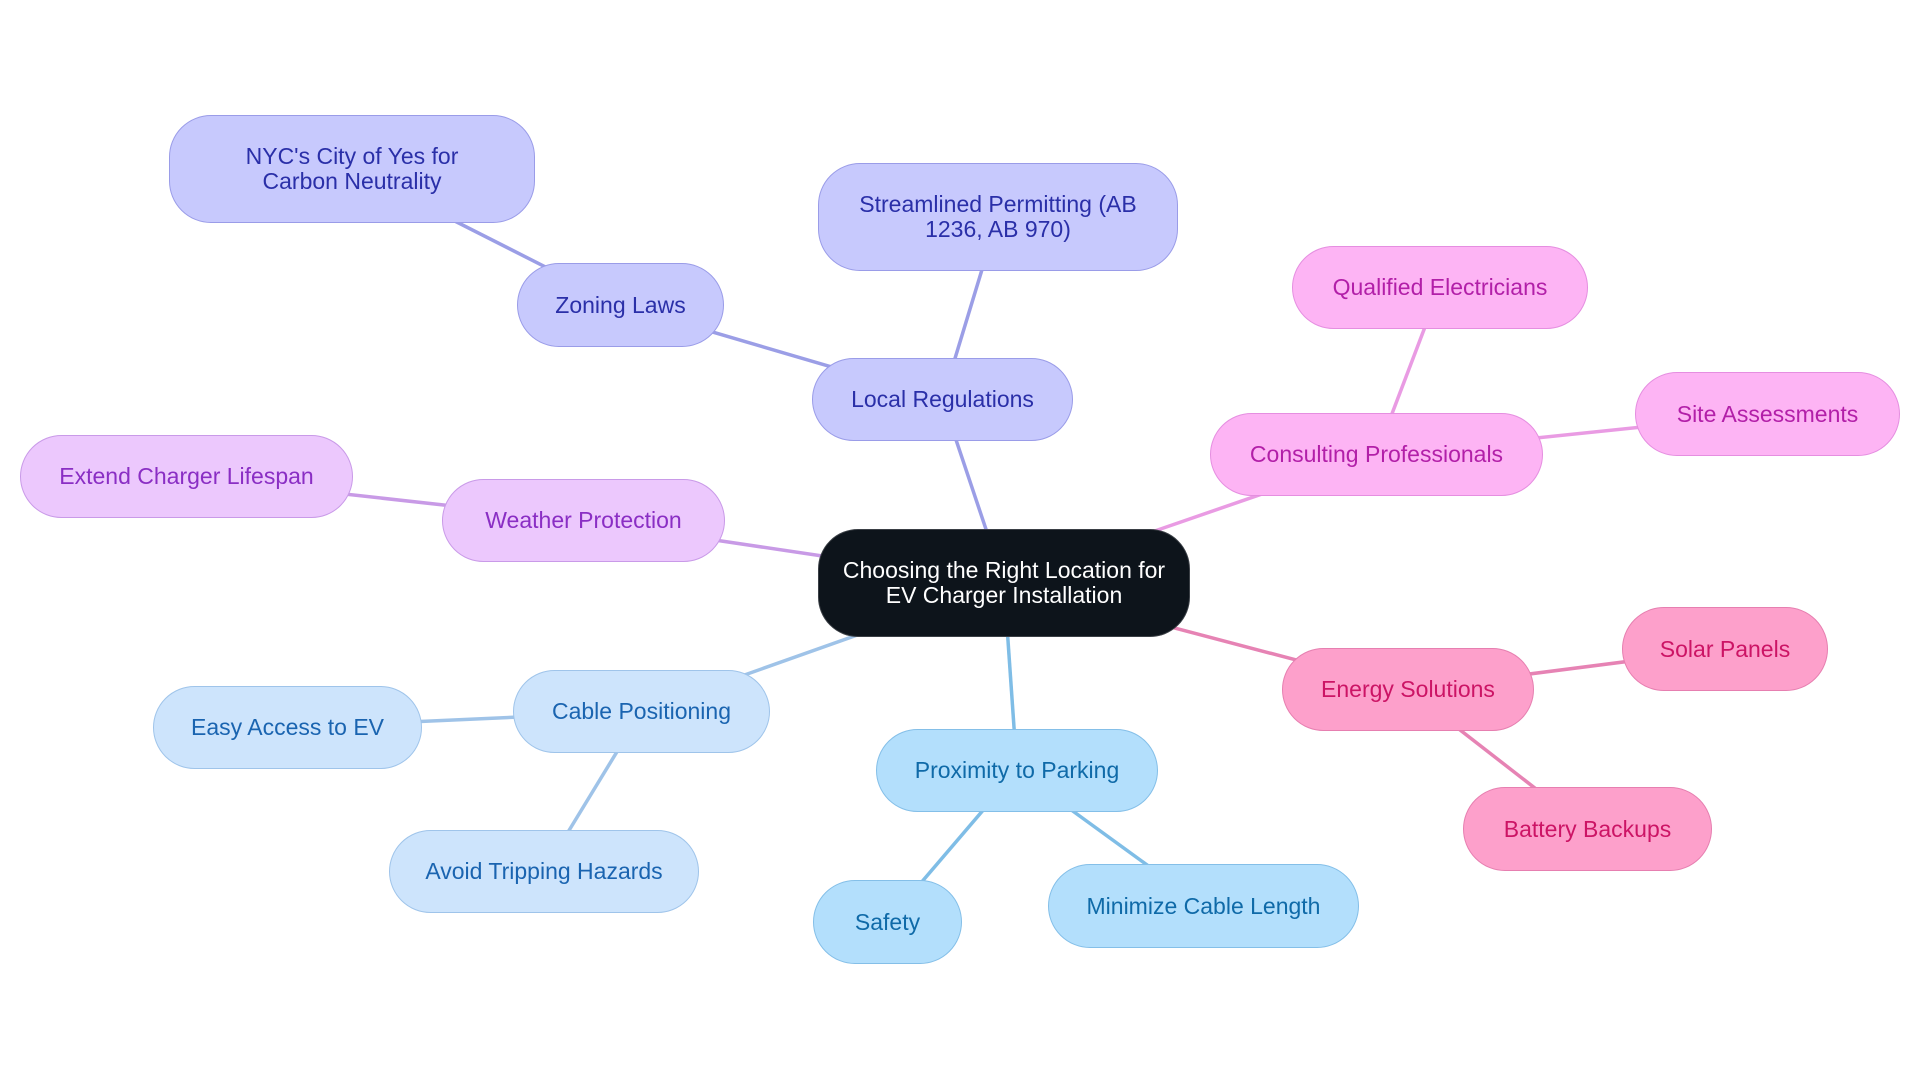 The width and height of the screenshot is (1920, 1083). What do you see at coordinates (998, 217) in the screenshot?
I see `node-streamlined-permitting: Streamlined Permitting (AB 1236, AB 970)` at bounding box center [998, 217].